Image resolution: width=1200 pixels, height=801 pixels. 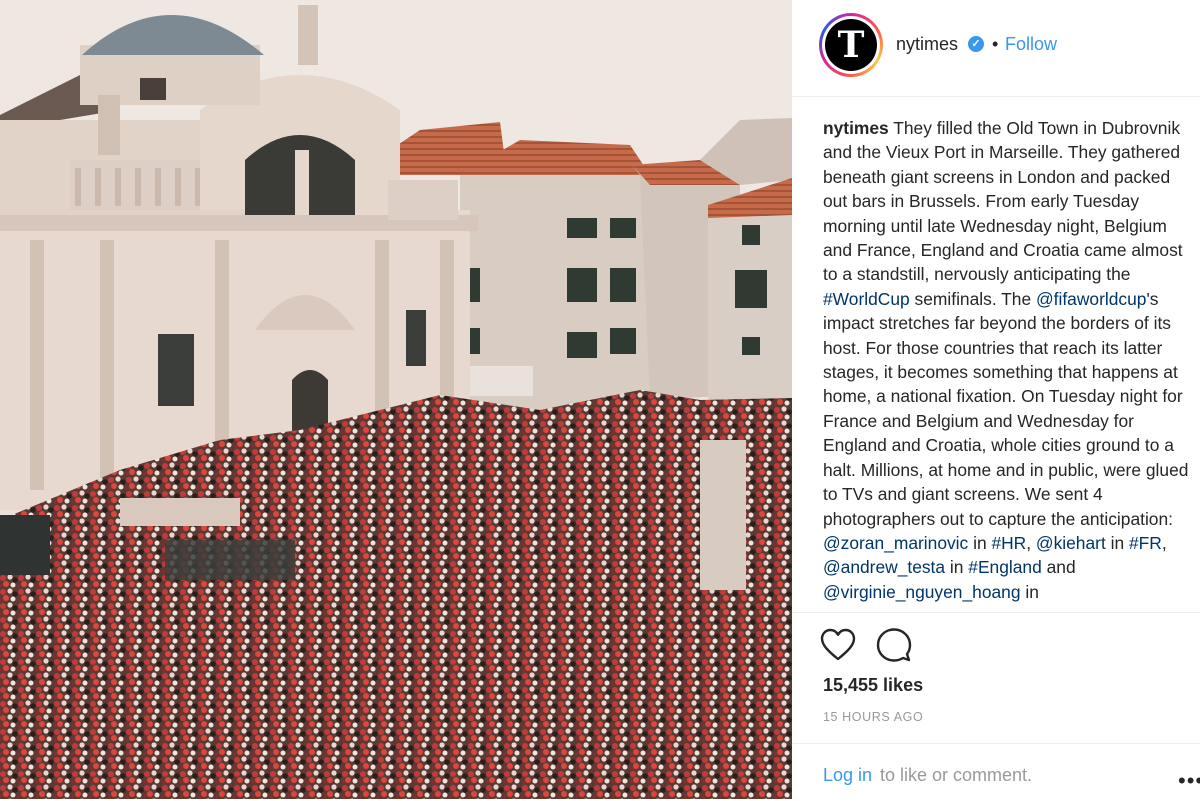 I want to click on login-prompt-text: to like or comment., so click(x=956, y=775).